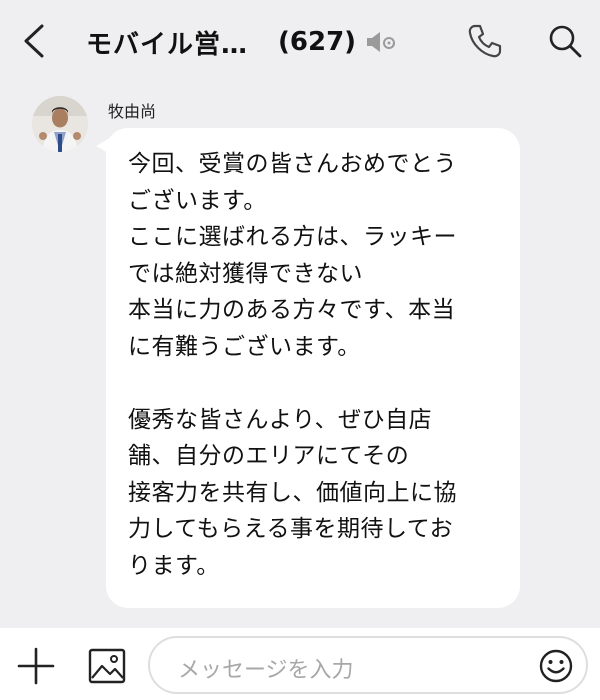 Image resolution: width=600 pixels, height=700 pixels. I want to click on add-button, so click(36, 666).